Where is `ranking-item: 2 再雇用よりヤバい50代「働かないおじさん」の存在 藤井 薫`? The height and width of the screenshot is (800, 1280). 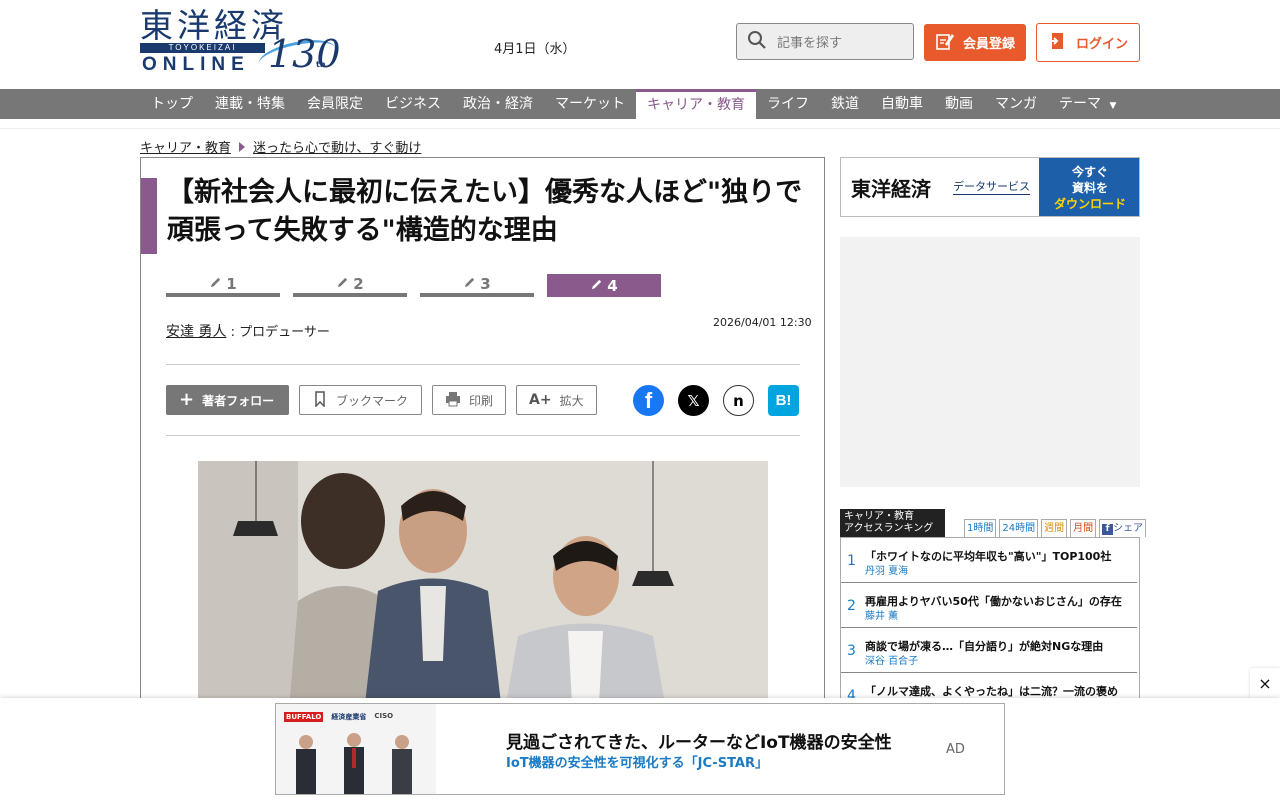 ranking-item: 2 再雇用よりヤバい50代「働かないおじさん」の存在 藤井 薫 is located at coordinates (989, 605).